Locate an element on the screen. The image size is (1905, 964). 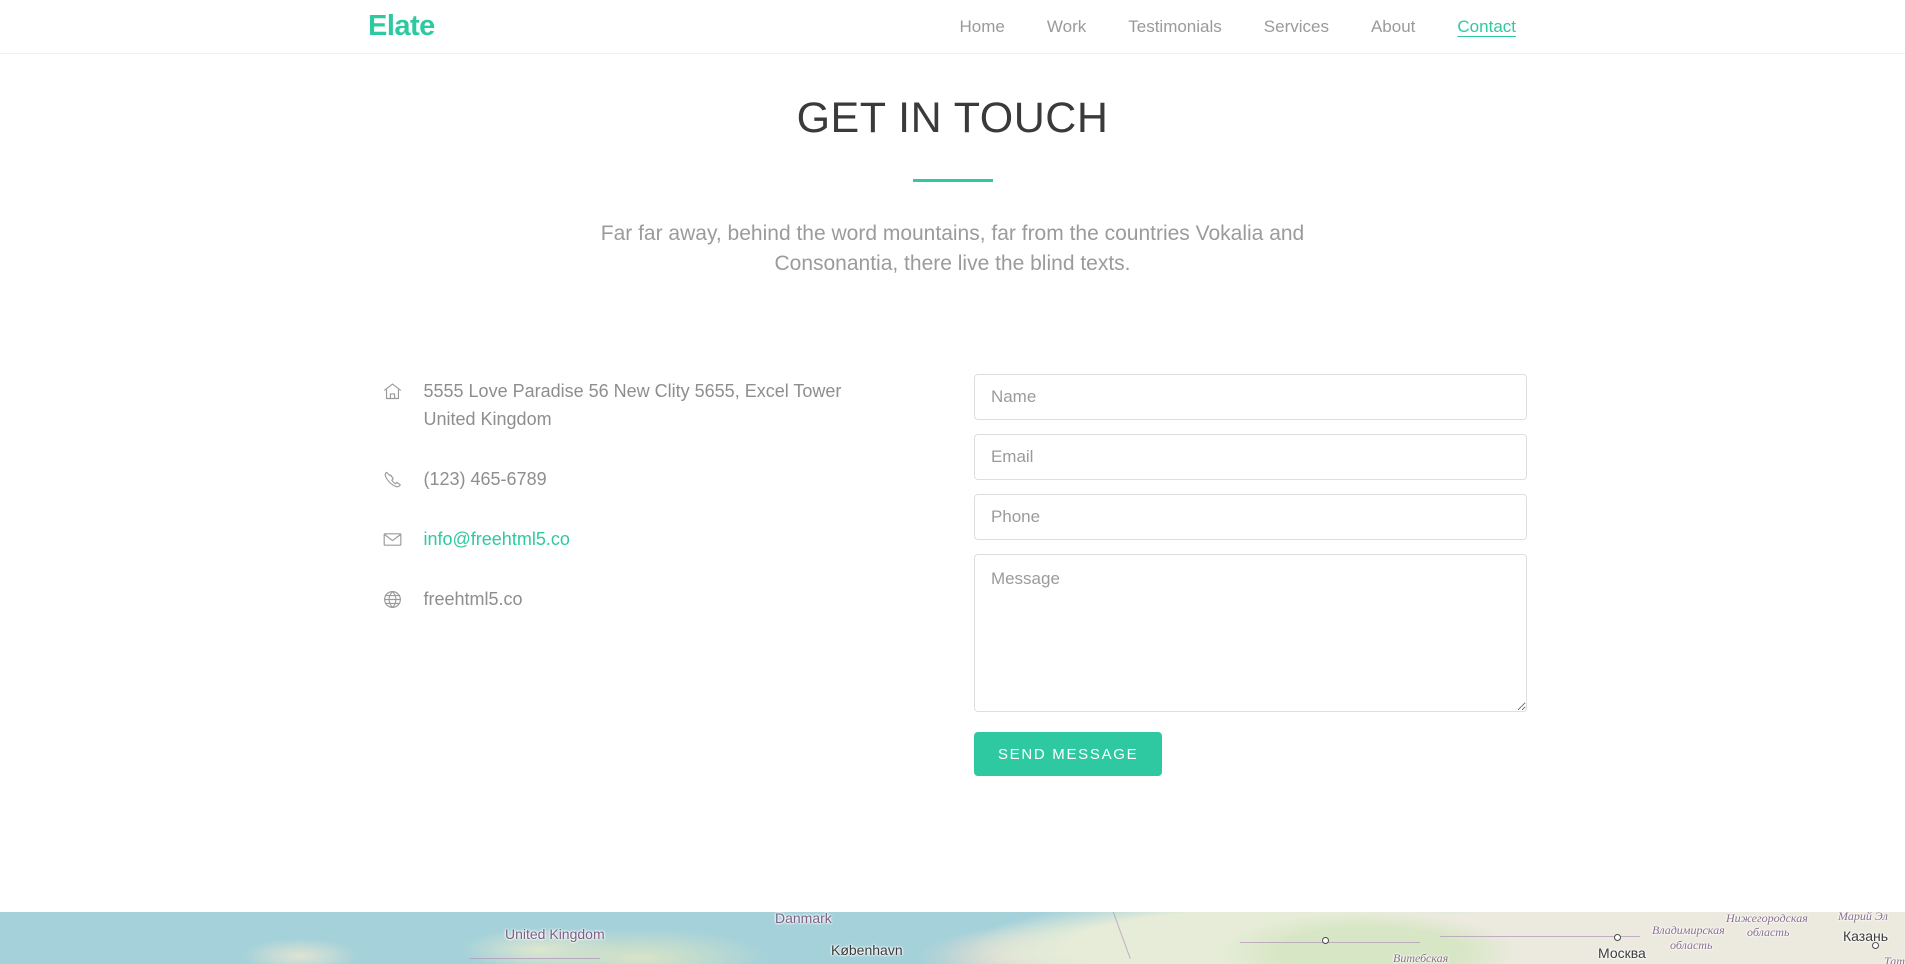
map-label-moskva: Москва is located at coordinates (1622, 953).